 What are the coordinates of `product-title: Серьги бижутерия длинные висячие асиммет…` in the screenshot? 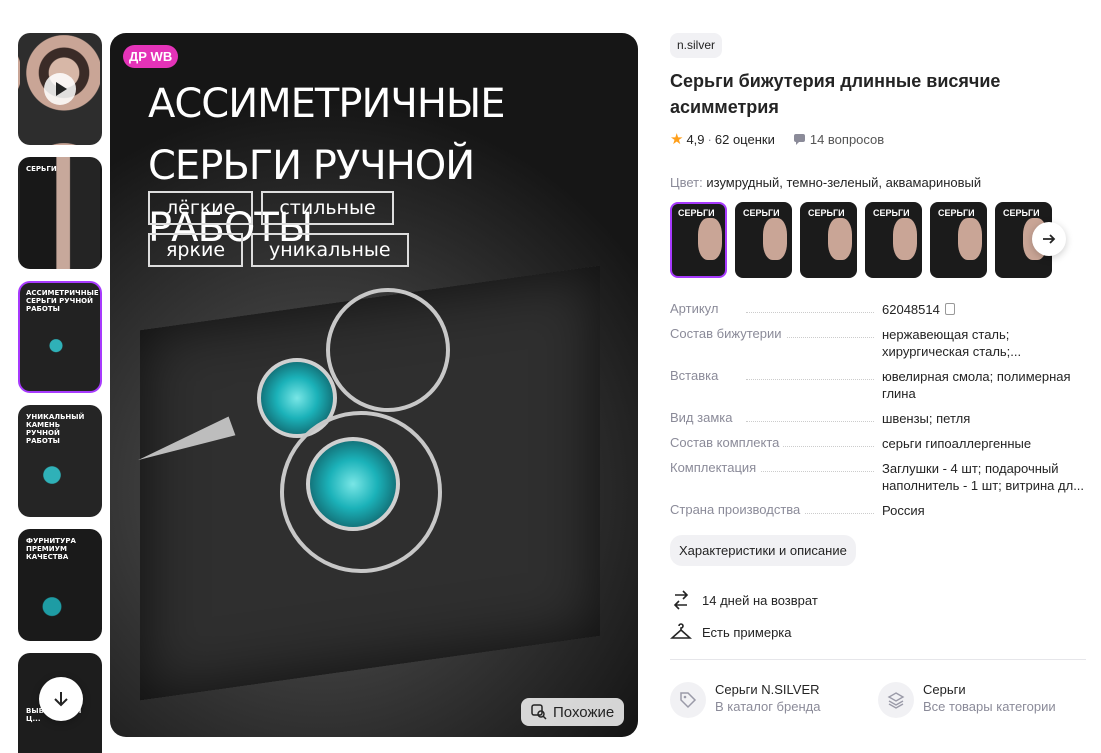 It's located at (835, 94).